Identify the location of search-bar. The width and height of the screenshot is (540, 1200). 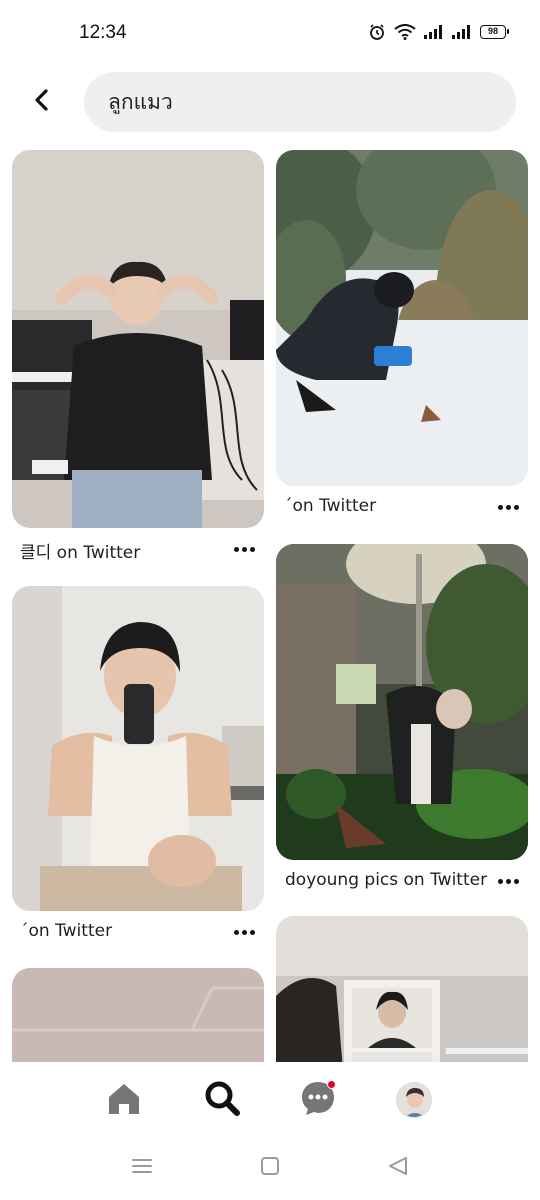
(300, 102).